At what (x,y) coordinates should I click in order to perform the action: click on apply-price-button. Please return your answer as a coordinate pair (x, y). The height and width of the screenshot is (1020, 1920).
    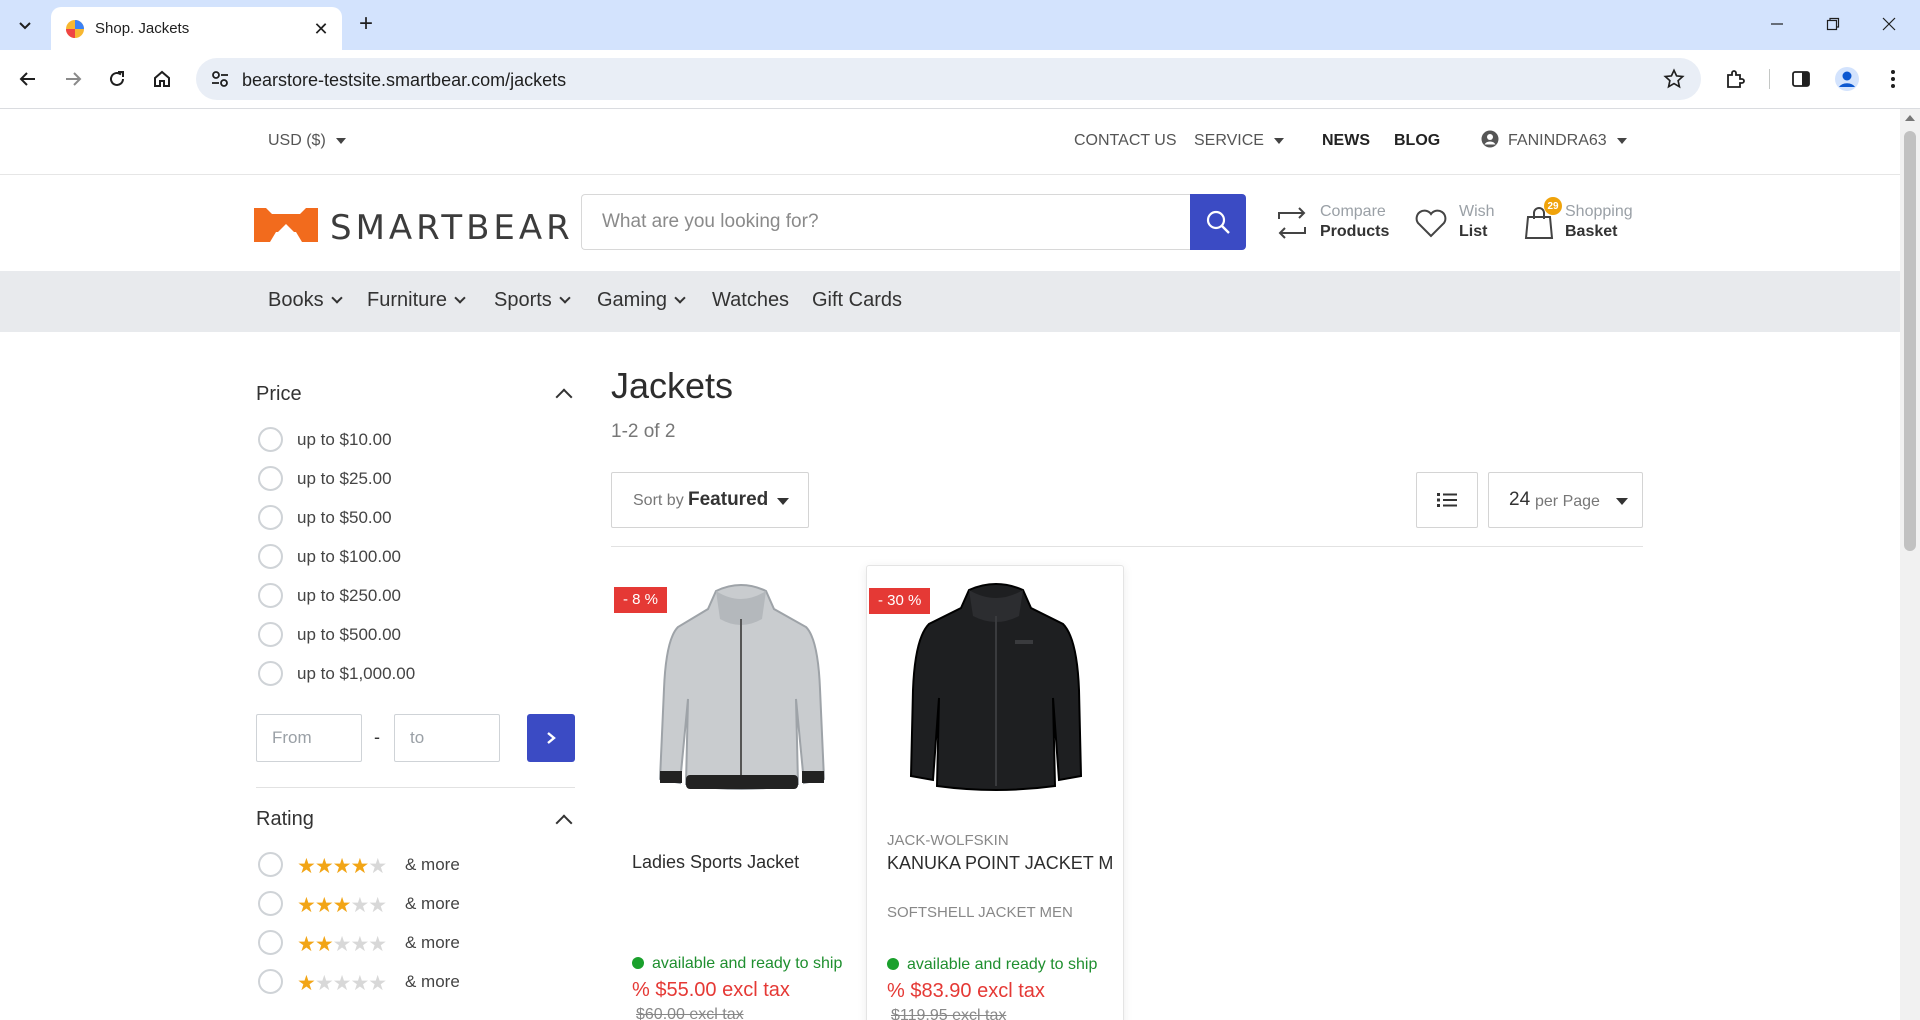
    Looking at the image, I should click on (551, 738).